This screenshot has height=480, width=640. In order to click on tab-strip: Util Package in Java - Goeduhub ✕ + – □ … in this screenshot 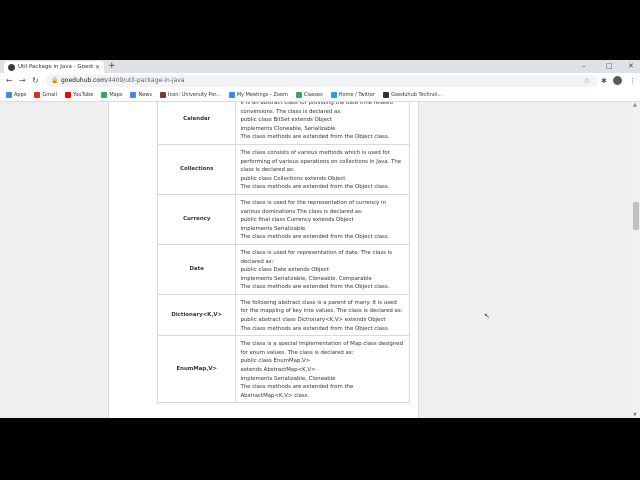, I will do `click(320, 66)`.